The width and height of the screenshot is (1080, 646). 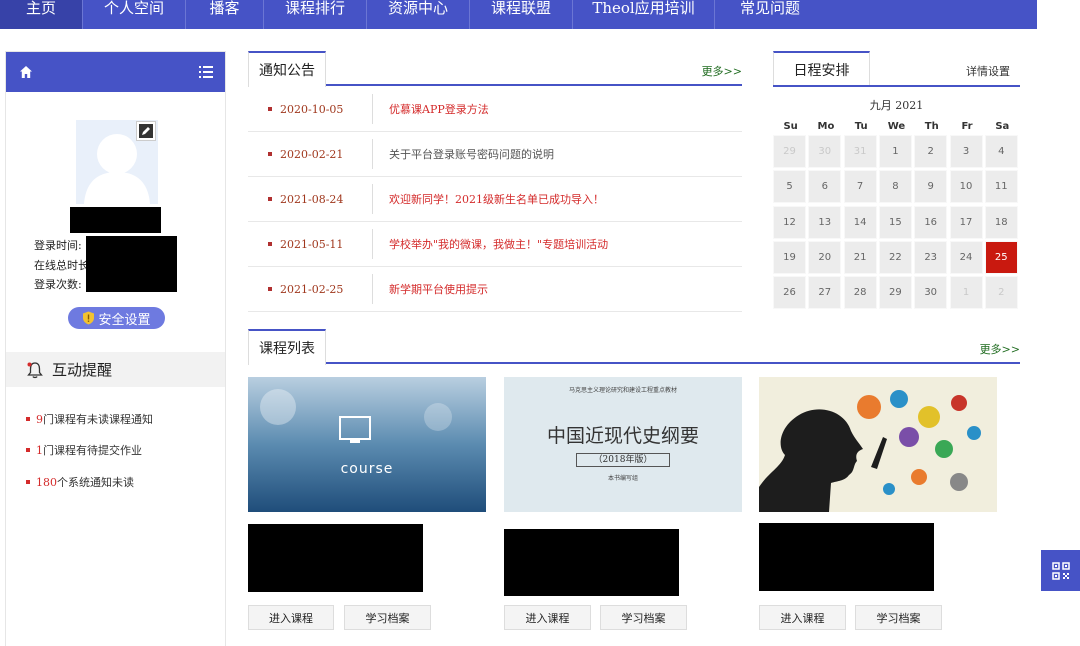 What do you see at coordinates (367, 444) in the screenshot?
I see `course-cover: course` at bounding box center [367, 444].